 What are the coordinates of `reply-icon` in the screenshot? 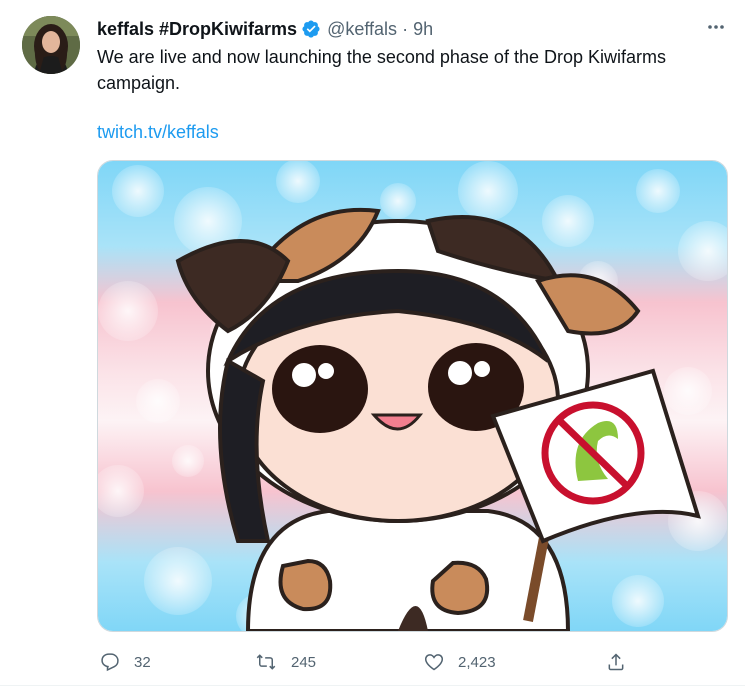 It's located at (110, 662).